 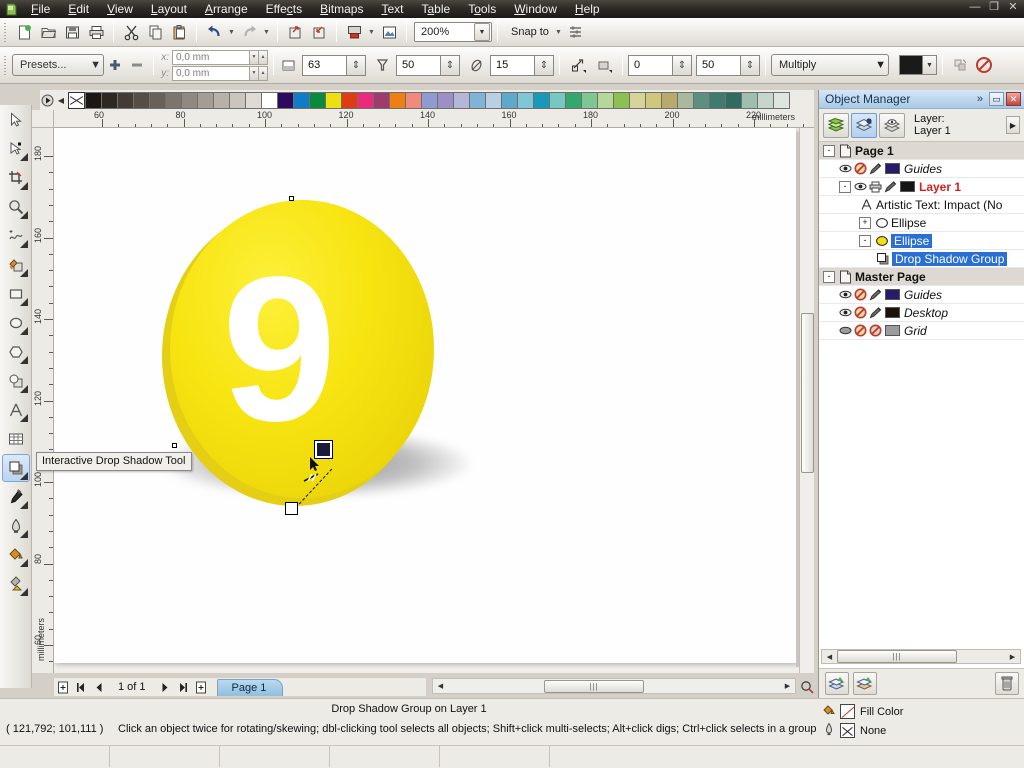 What do you see at coordinates (576, 32) in the screenshot?
I see `options-icon` at bounding box center [576, 32].